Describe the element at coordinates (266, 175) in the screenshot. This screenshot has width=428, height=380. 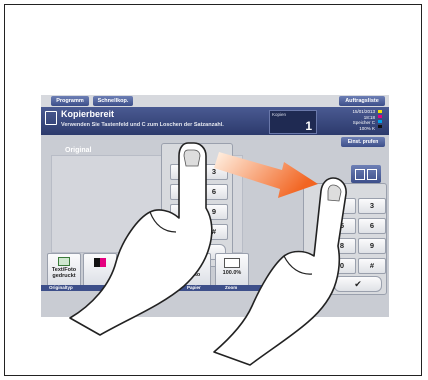
I see `swipe-arrow-icon` at that location.